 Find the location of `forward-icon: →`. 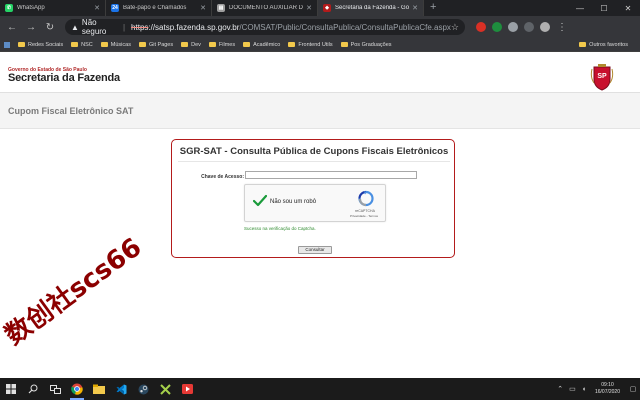

forward-icon: → is located at coordinates (31, 27).